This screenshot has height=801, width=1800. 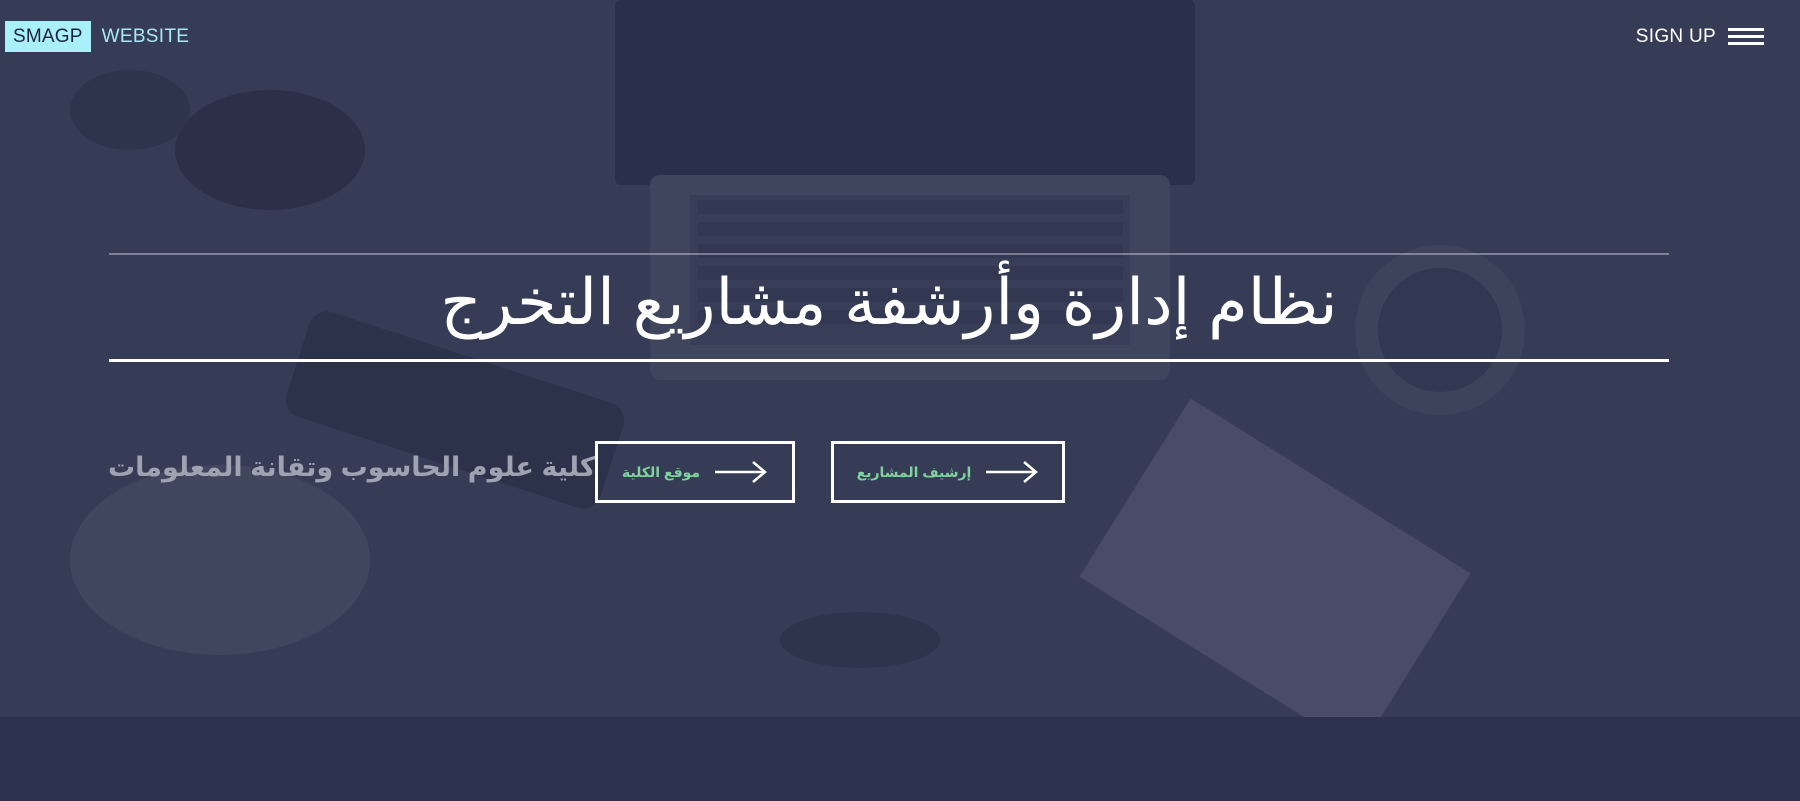 What do you see at coordinates (900, 759) in the screenshot?
I see `footer-band` at bounding box center [900, 759].